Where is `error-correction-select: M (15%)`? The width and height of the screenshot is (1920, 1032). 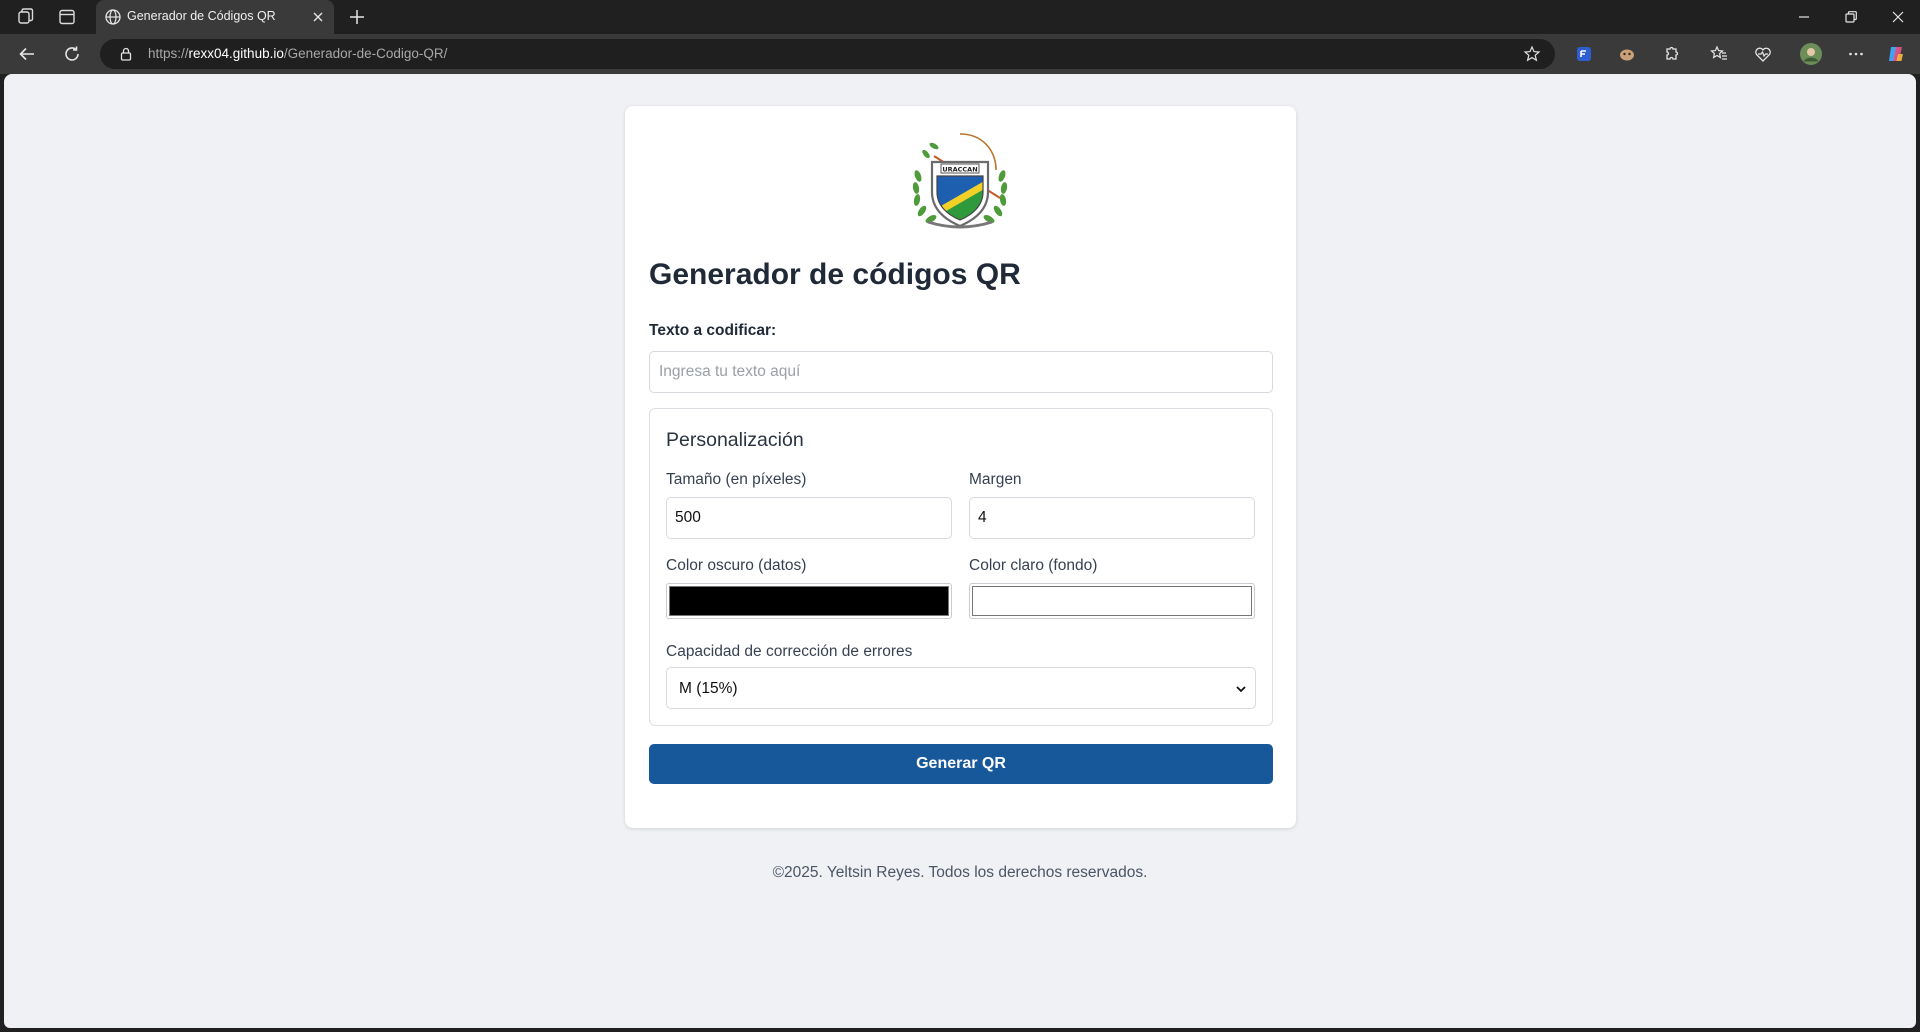 error-correction-select: M (15%) is located at coordinates (961, 688).